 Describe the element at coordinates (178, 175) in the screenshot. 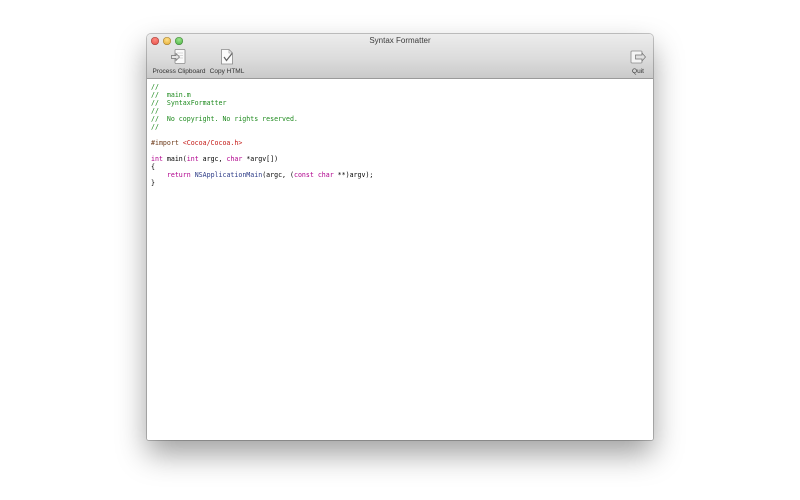

I see `code-token-keyword: return` at that location.